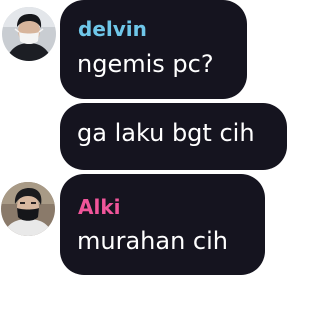 Image resolution: width=320 pixels, height=320 pixels. I want to click on message-bubble: ga laku bgt cih, so click(173, 136).